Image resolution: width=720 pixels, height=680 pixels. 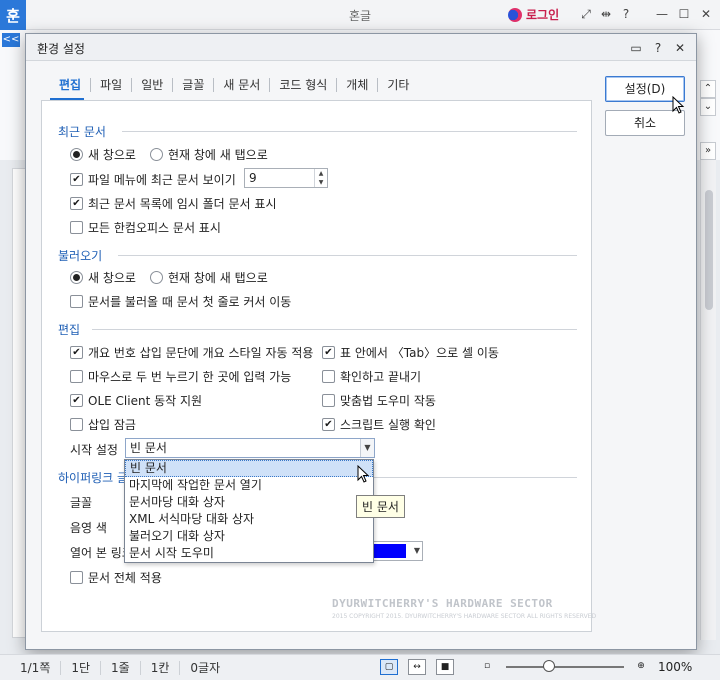 I want to click on recent-radio-new-tab: 현재 창에 새 탭으로, so click(x=209, y=154).